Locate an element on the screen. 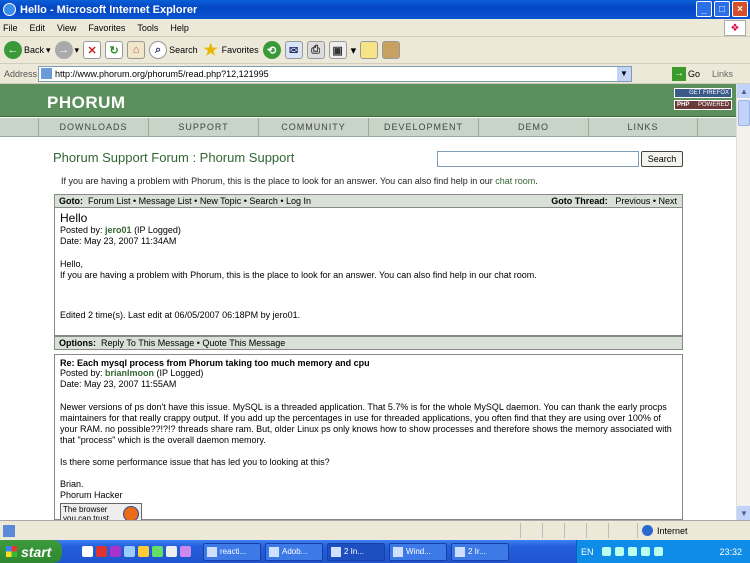  nav-links: LINKS is located at coordinates (643, 127).